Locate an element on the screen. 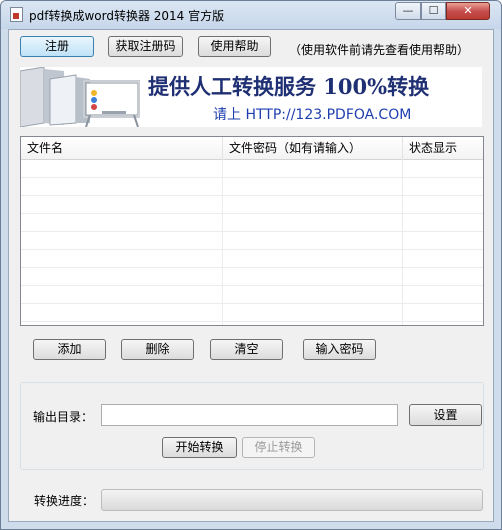 The image size is (502, 530). stop-convert-button: 停止转换 is located at coordinates (278, 447).